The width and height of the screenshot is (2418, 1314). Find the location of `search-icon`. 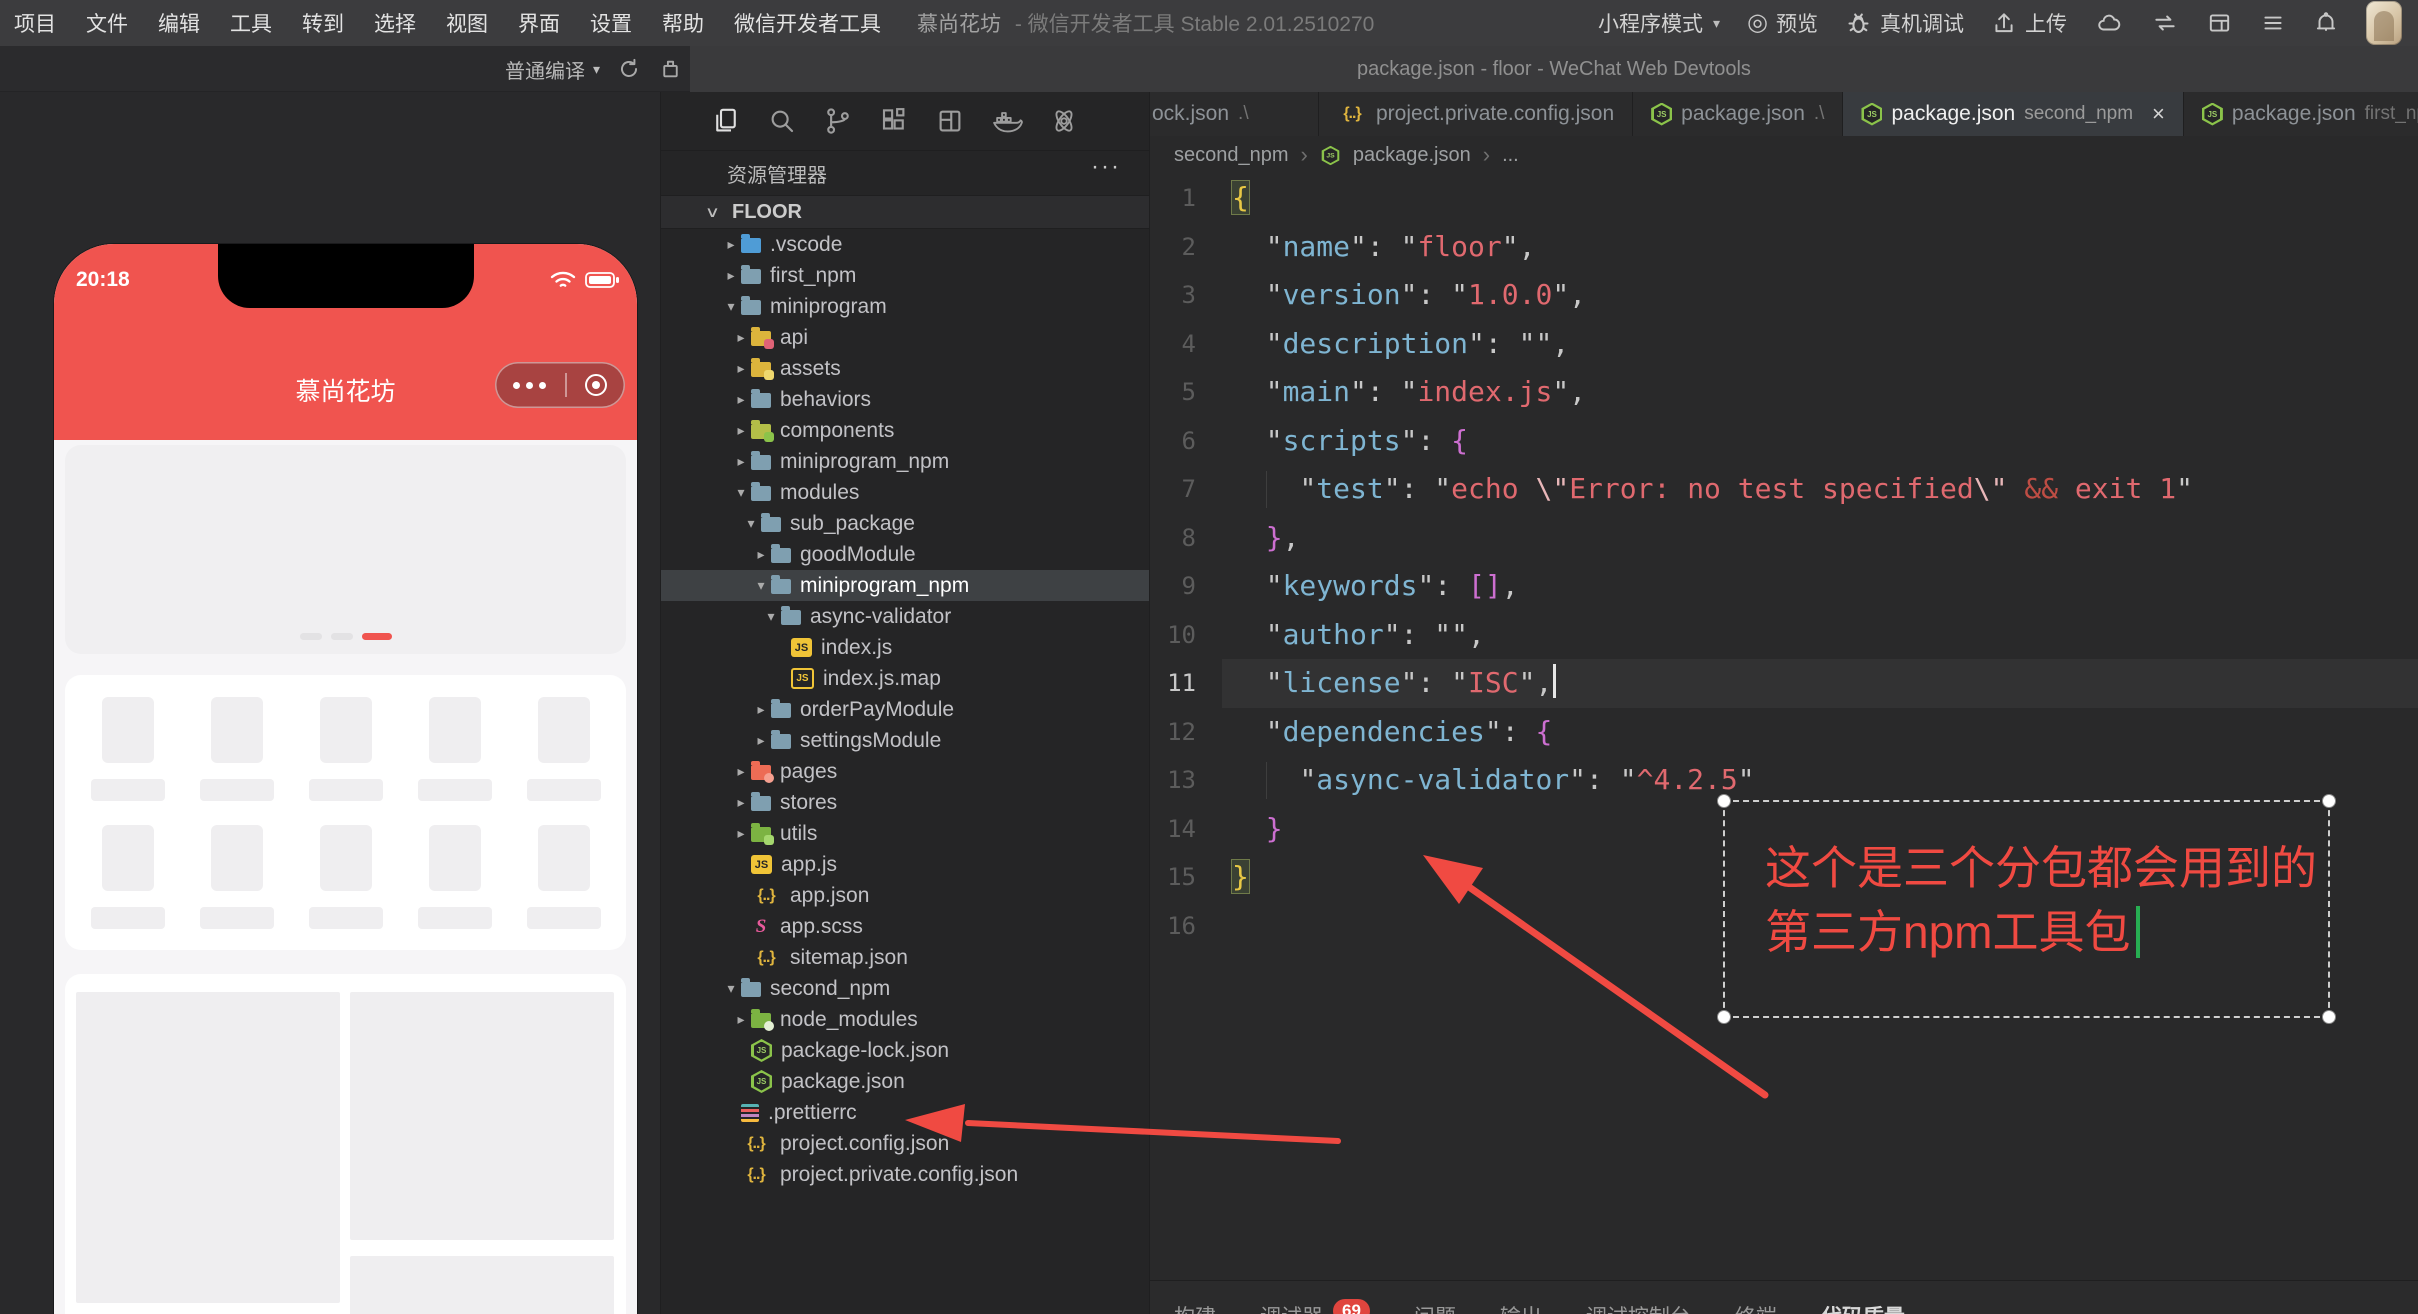

search-icon is located at coordinates (782, 121).